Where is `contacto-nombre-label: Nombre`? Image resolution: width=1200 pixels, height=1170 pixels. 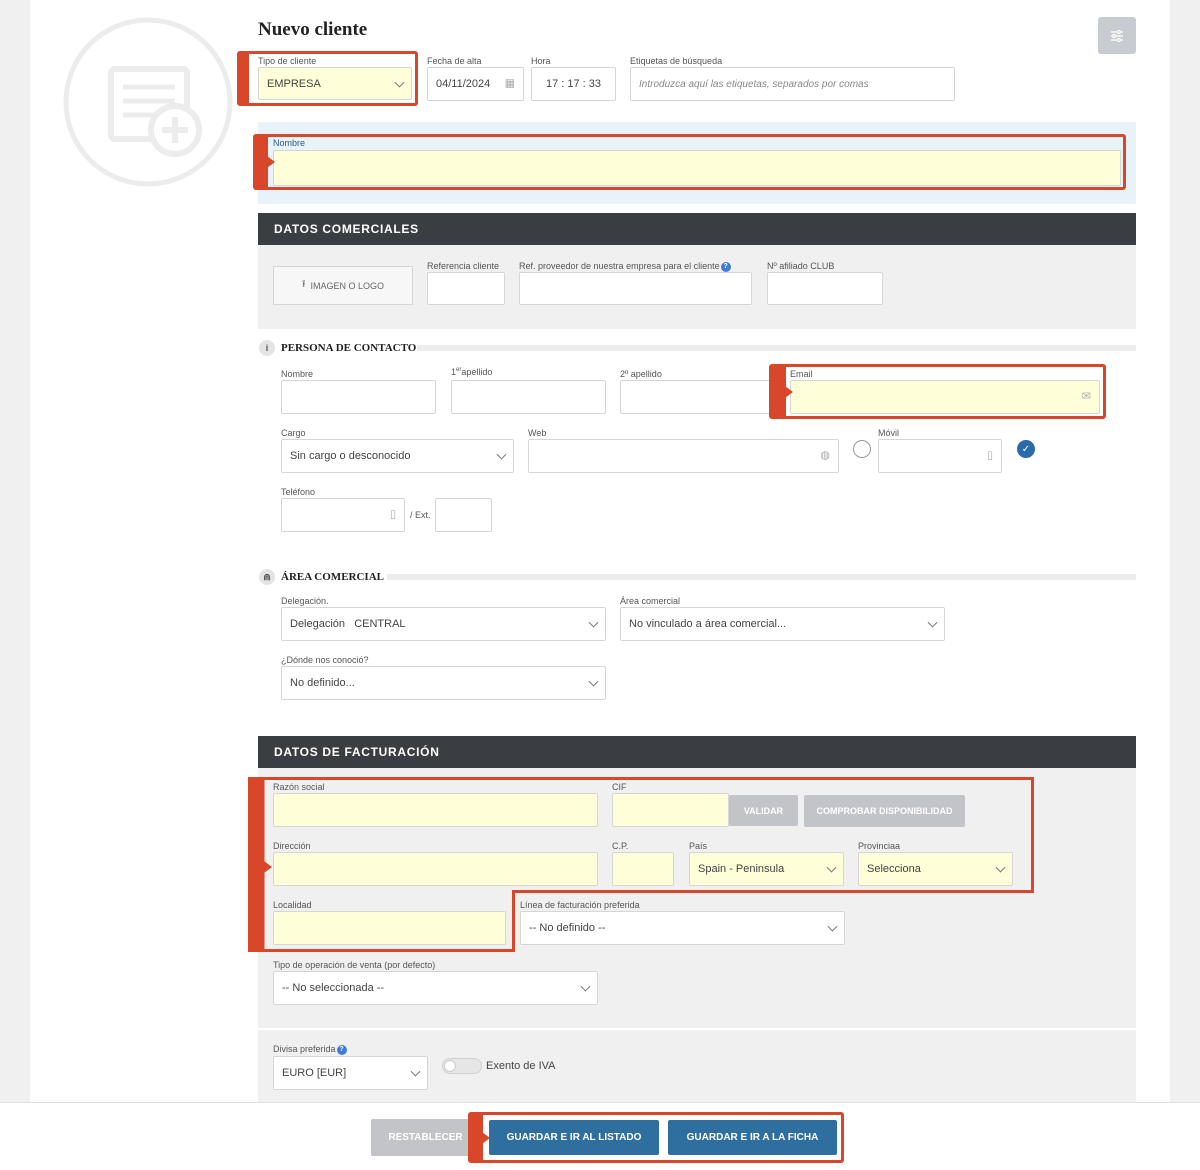 contacto-nombre-label: Nombre is located at coordinates (297, 374).